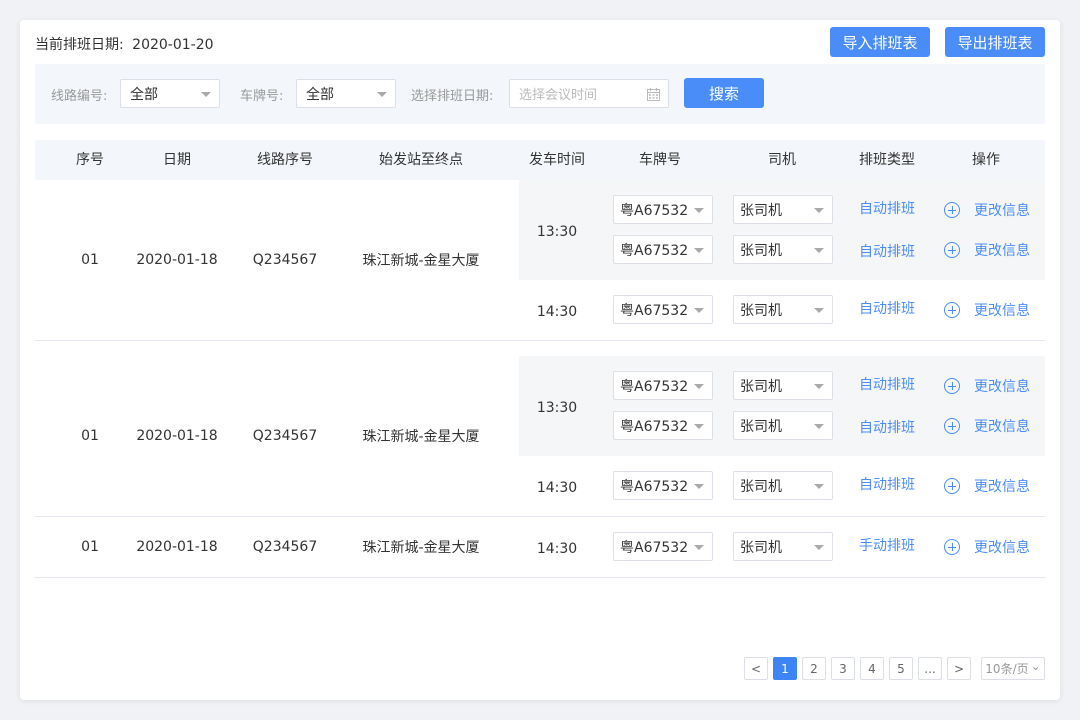  Describe the element at coordinates (557, 312) in the screenshot. I see `departure-time: 14:30` at that location.